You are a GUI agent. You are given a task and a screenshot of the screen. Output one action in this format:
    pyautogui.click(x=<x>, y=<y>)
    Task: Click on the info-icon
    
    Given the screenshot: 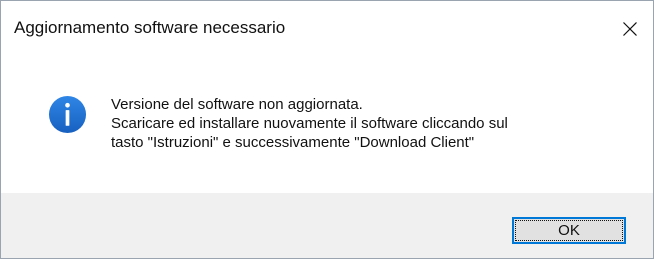 What is the action you would take?
    pyautogui.click(x=67, y=114)
    